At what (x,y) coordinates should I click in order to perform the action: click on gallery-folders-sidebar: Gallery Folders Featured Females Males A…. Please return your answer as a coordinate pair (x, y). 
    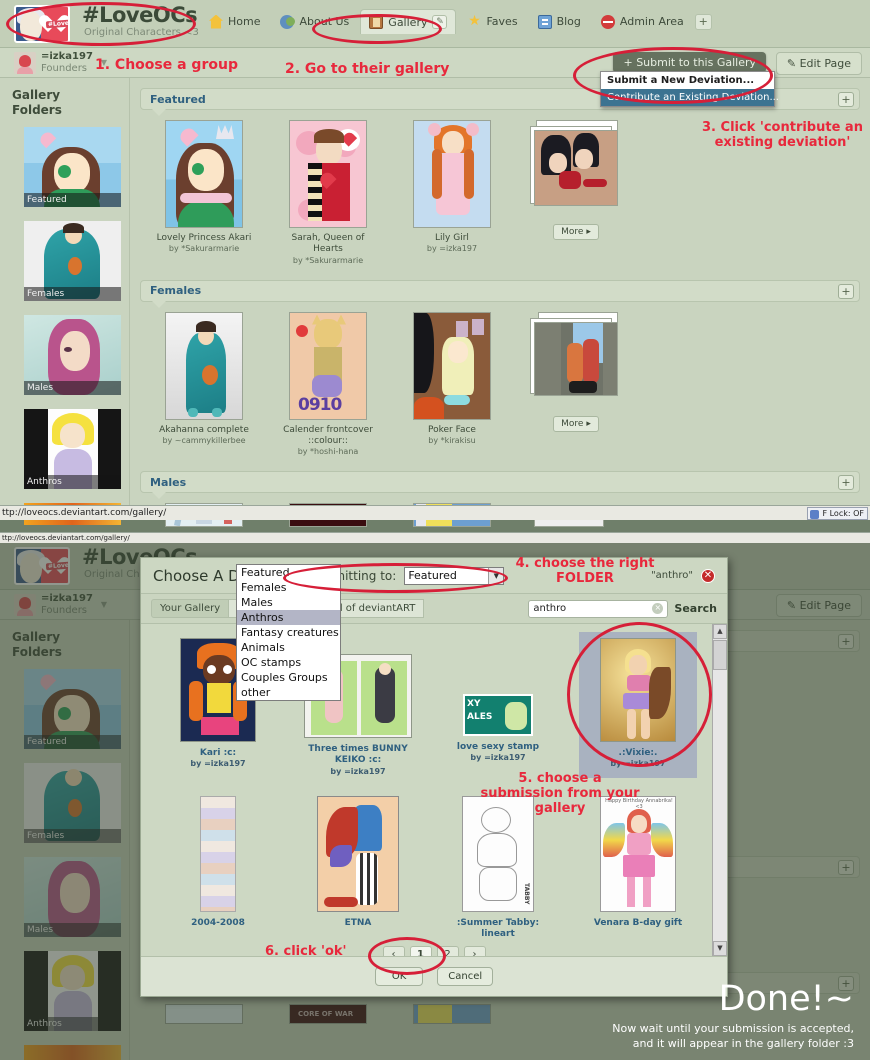
    Looking at the image, I should click on (65, 301).